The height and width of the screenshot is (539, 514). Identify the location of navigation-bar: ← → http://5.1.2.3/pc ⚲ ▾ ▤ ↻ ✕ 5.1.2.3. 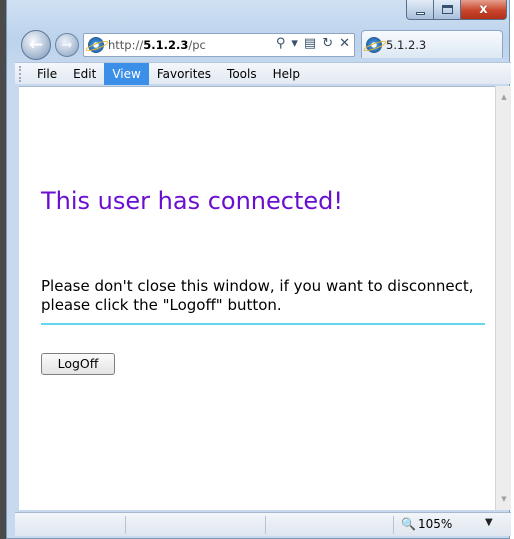
(262, 45).